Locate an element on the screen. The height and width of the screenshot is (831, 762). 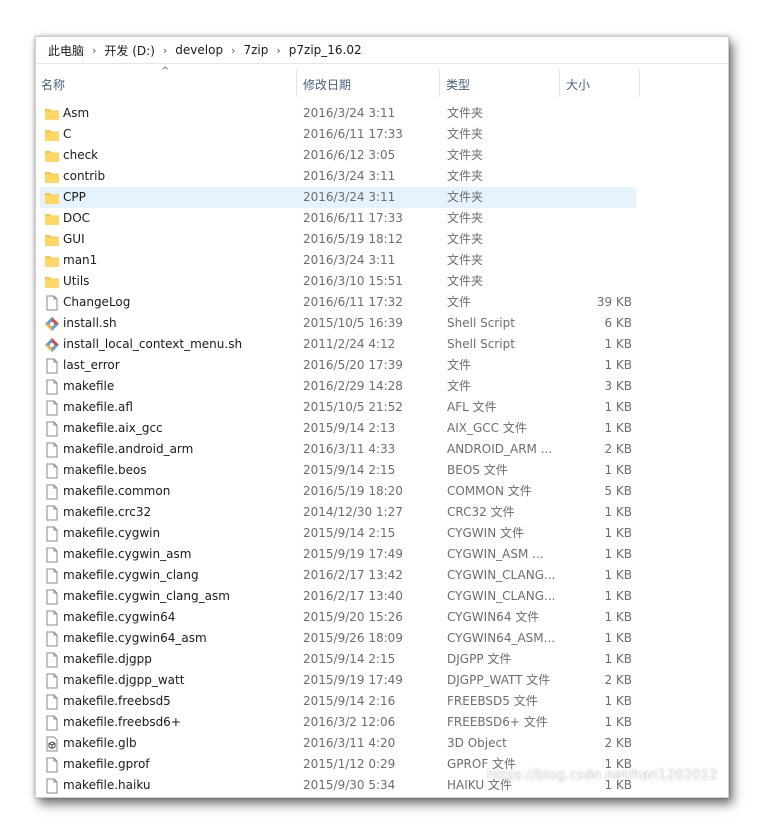
file-row: contrib 2016/3/24 3:11 文件夹 is located at coordinates (338, 176).